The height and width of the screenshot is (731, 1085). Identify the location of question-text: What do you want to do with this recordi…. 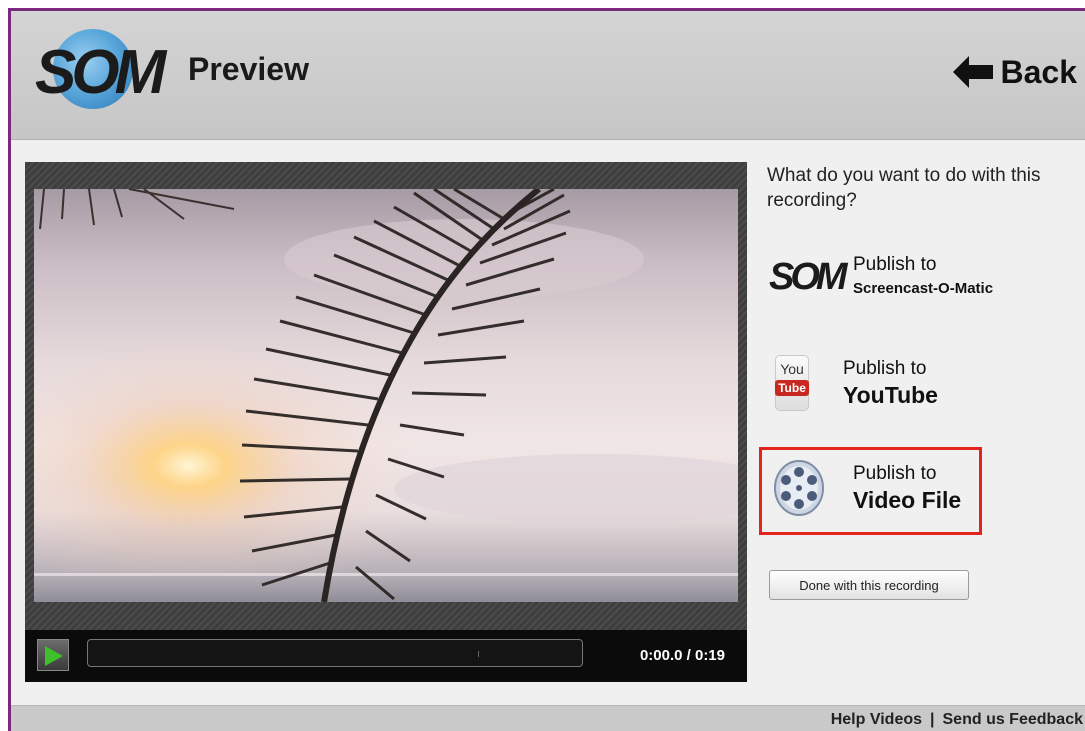
(904, 188).